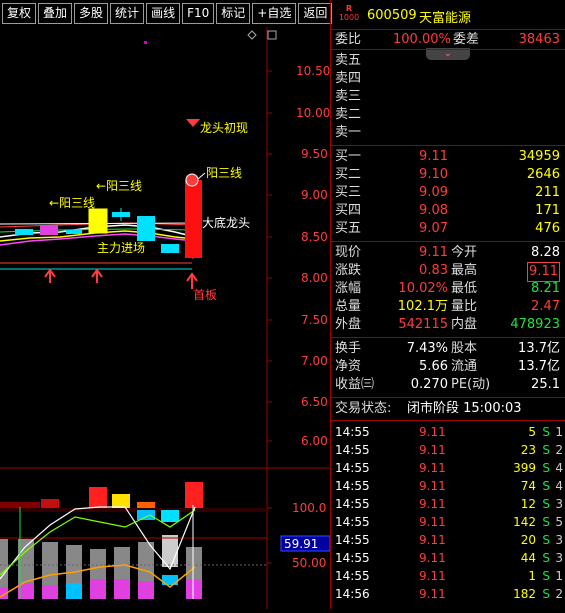 The width and height of the screenshot is (565, 613). I want to click on toolbar-button-fuquan: 复权, so click(19, 13).